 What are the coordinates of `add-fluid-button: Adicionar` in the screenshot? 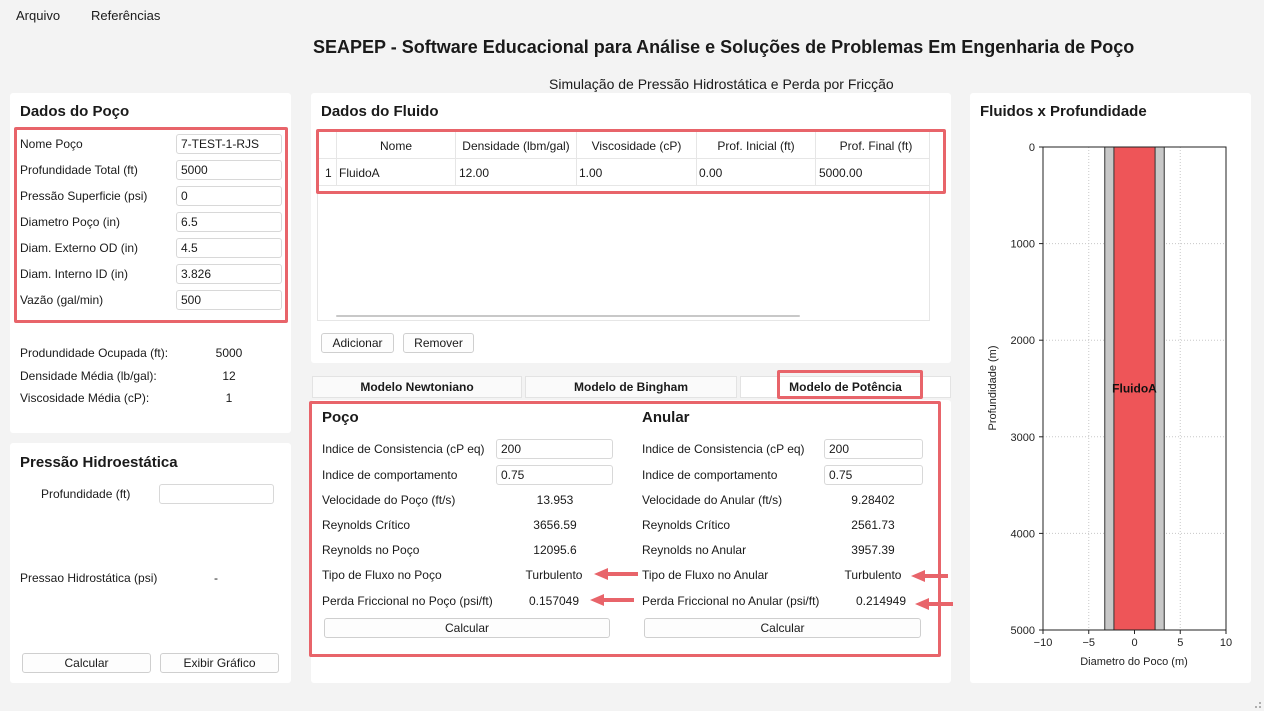 It's located at (357, 343).